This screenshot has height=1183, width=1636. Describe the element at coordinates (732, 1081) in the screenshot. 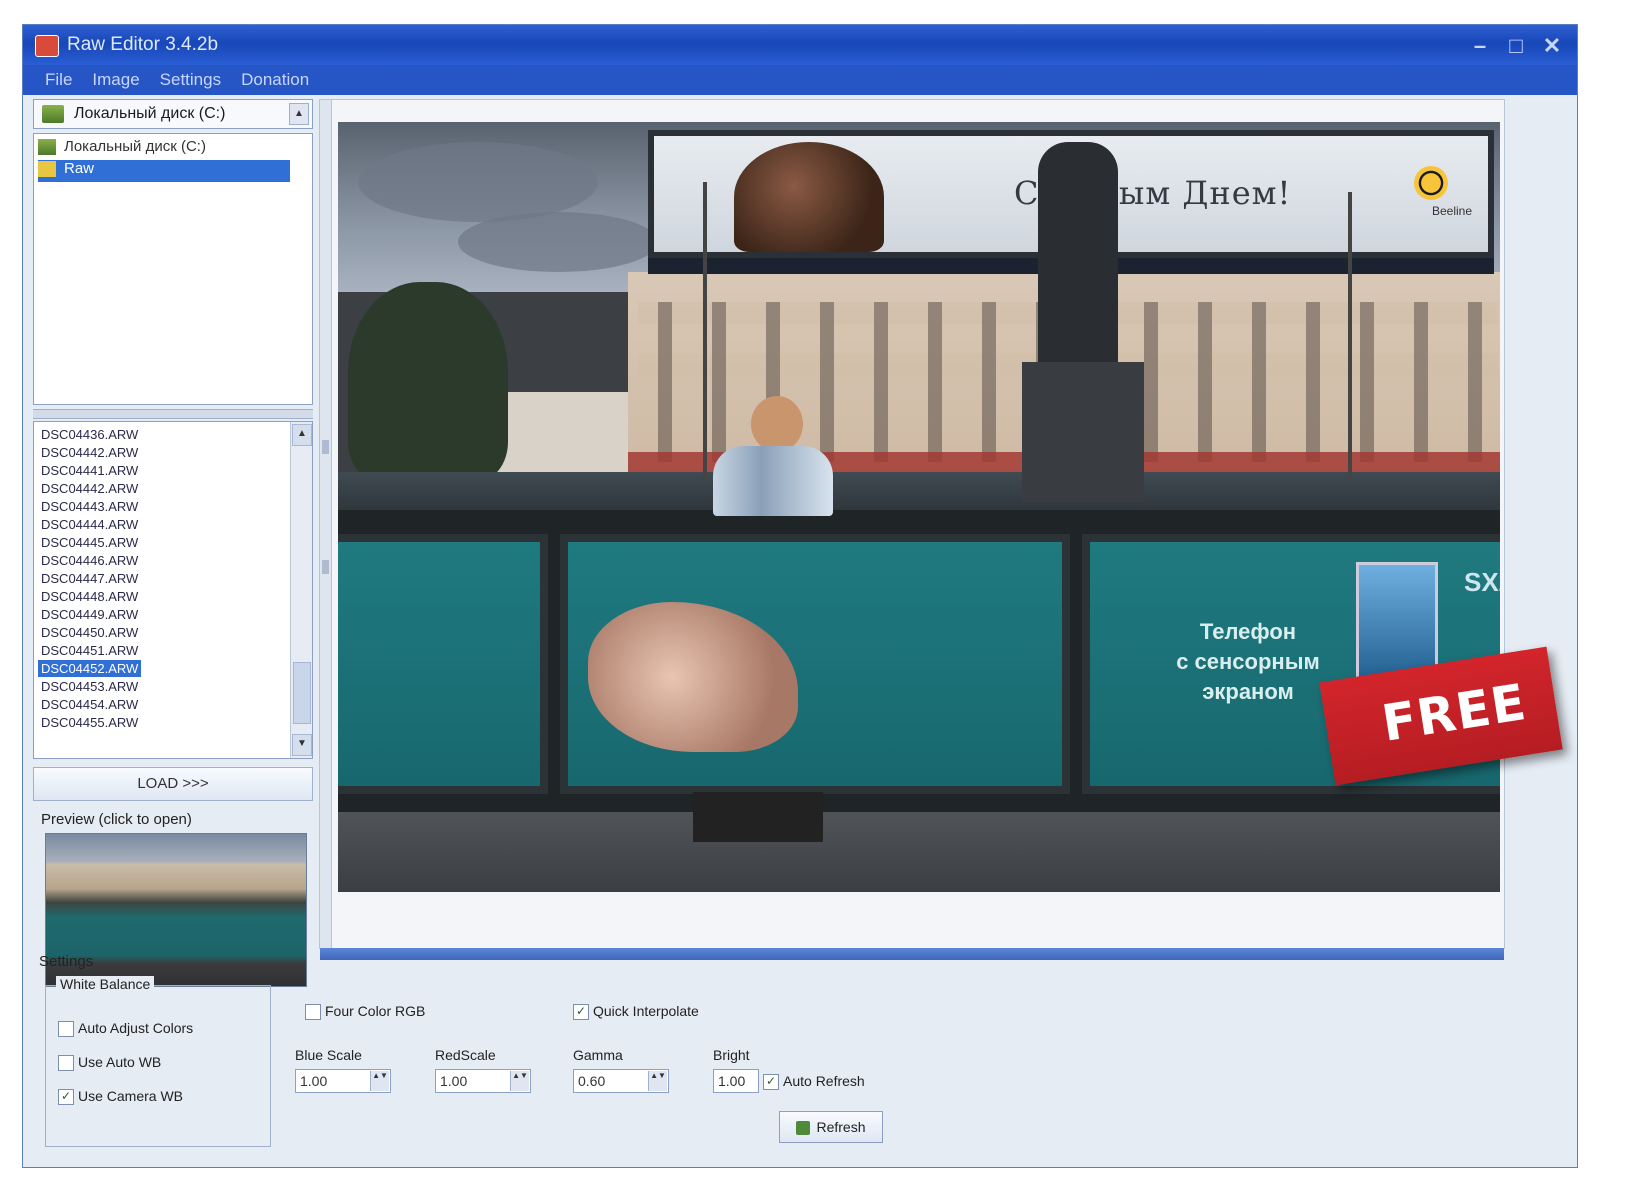

I see `bright-value: 1.00` at that location.